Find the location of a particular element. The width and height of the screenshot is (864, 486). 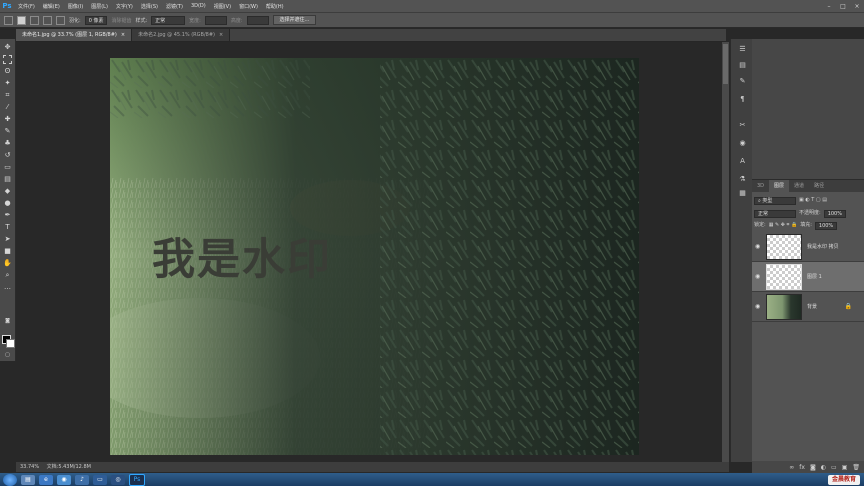

vertical-scrollbar is located at coordinates (725, 252).